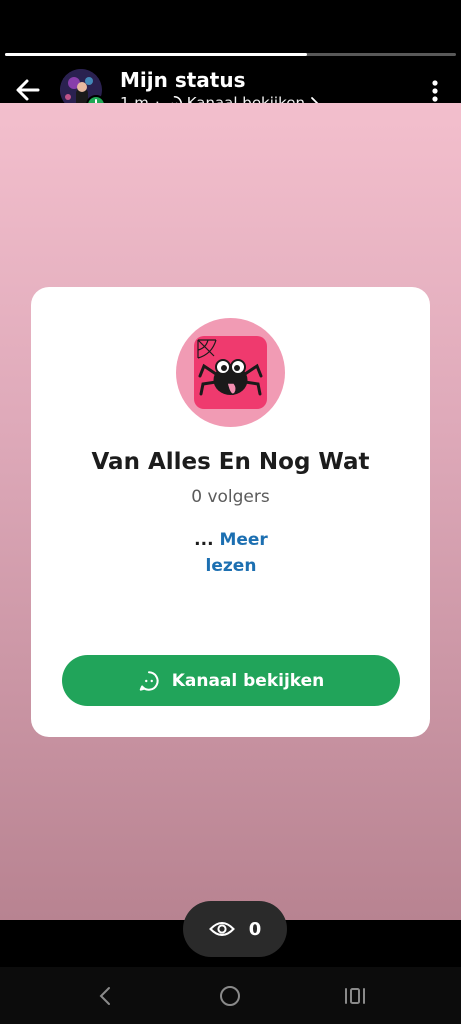  I want to click on nav-recents-button, so click(355, 996).